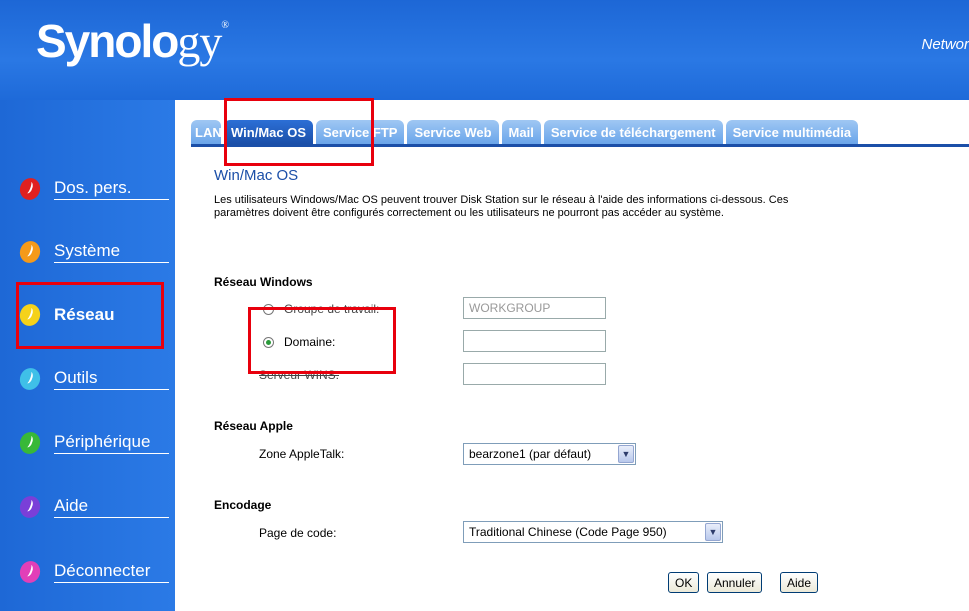  What do you see at coordinates (792, 132) in the screenshot?
I see `tab-service-multimedia: Service multimédia` at bounding box center [792, 132].